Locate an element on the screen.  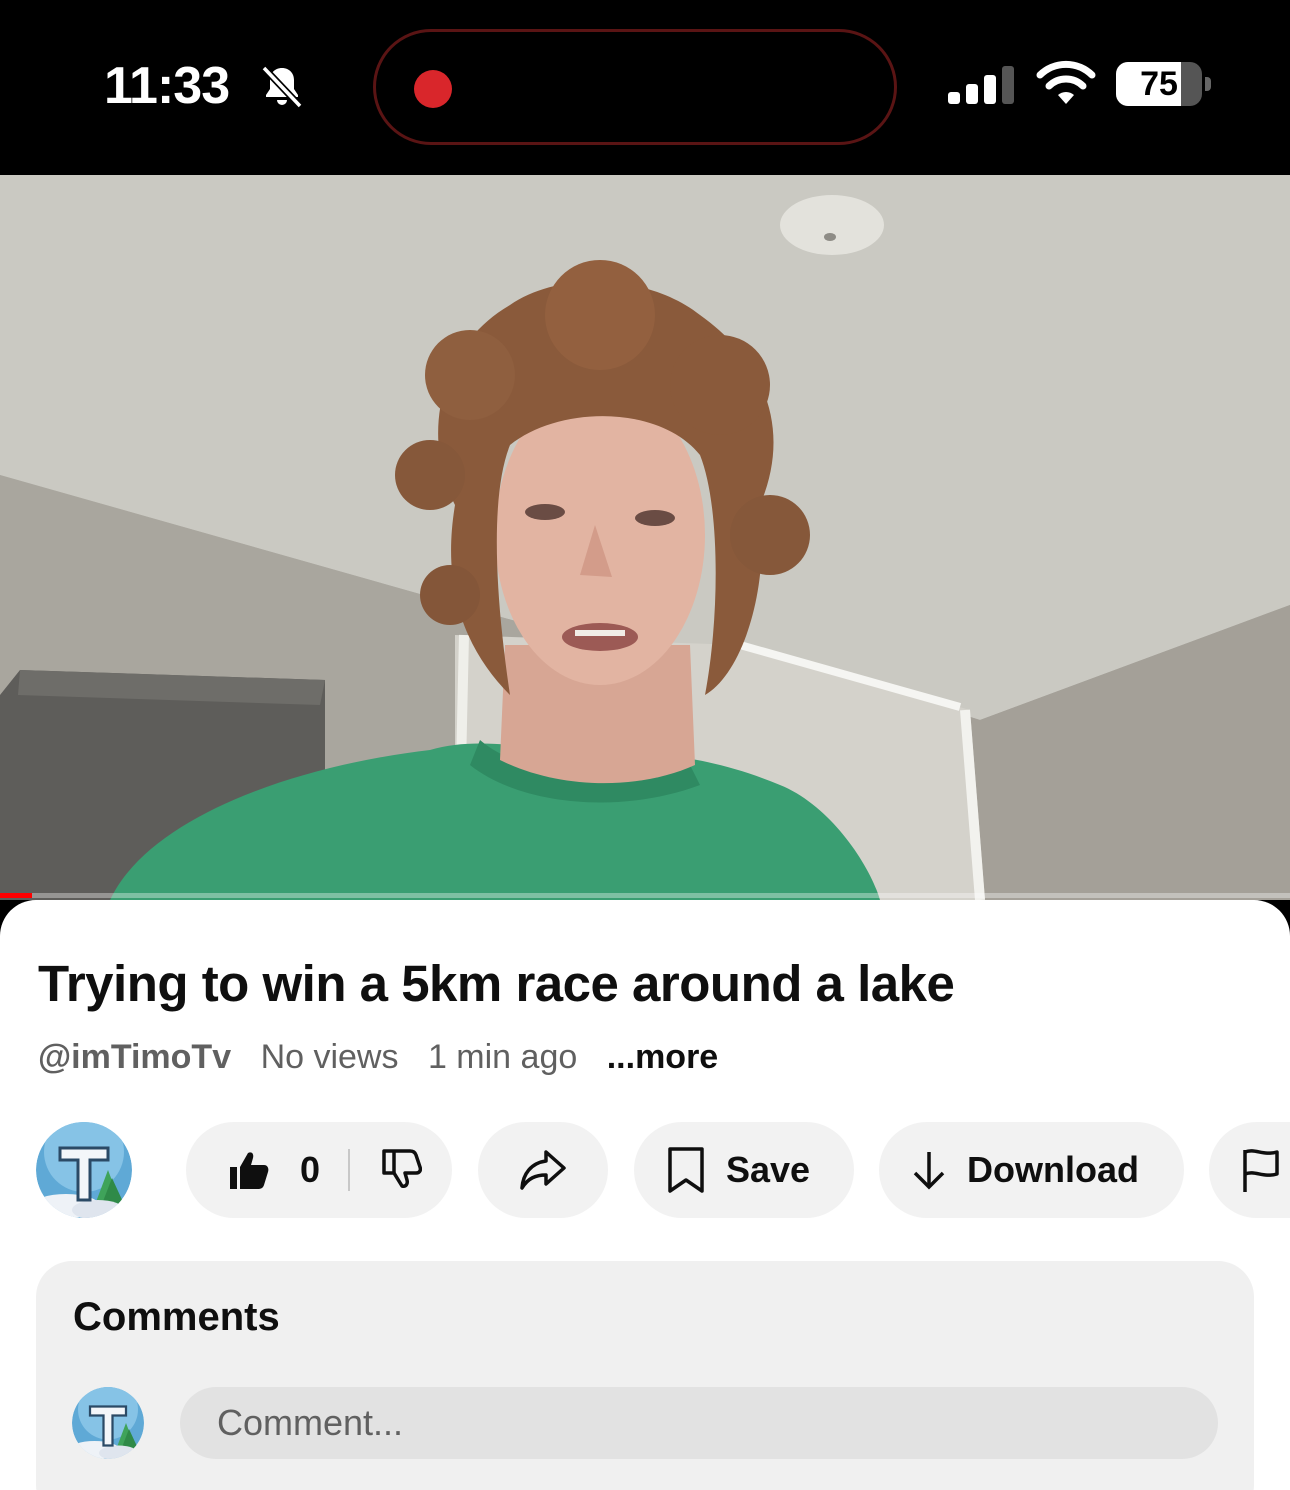
user-avatar-logo is located at coordinates (108, 1423).